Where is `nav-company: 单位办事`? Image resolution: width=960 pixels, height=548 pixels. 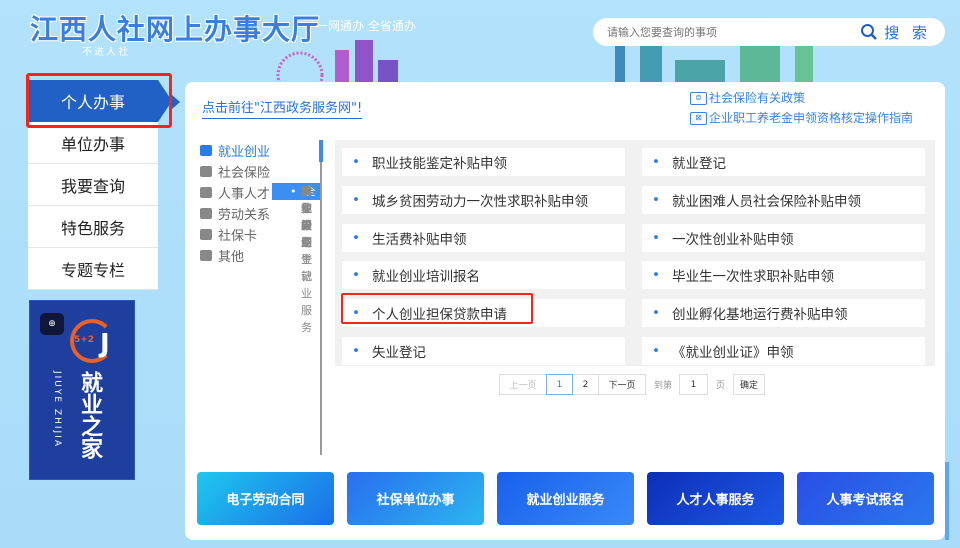 nav-company: 单位办事 is located at coordinates (93, 143).